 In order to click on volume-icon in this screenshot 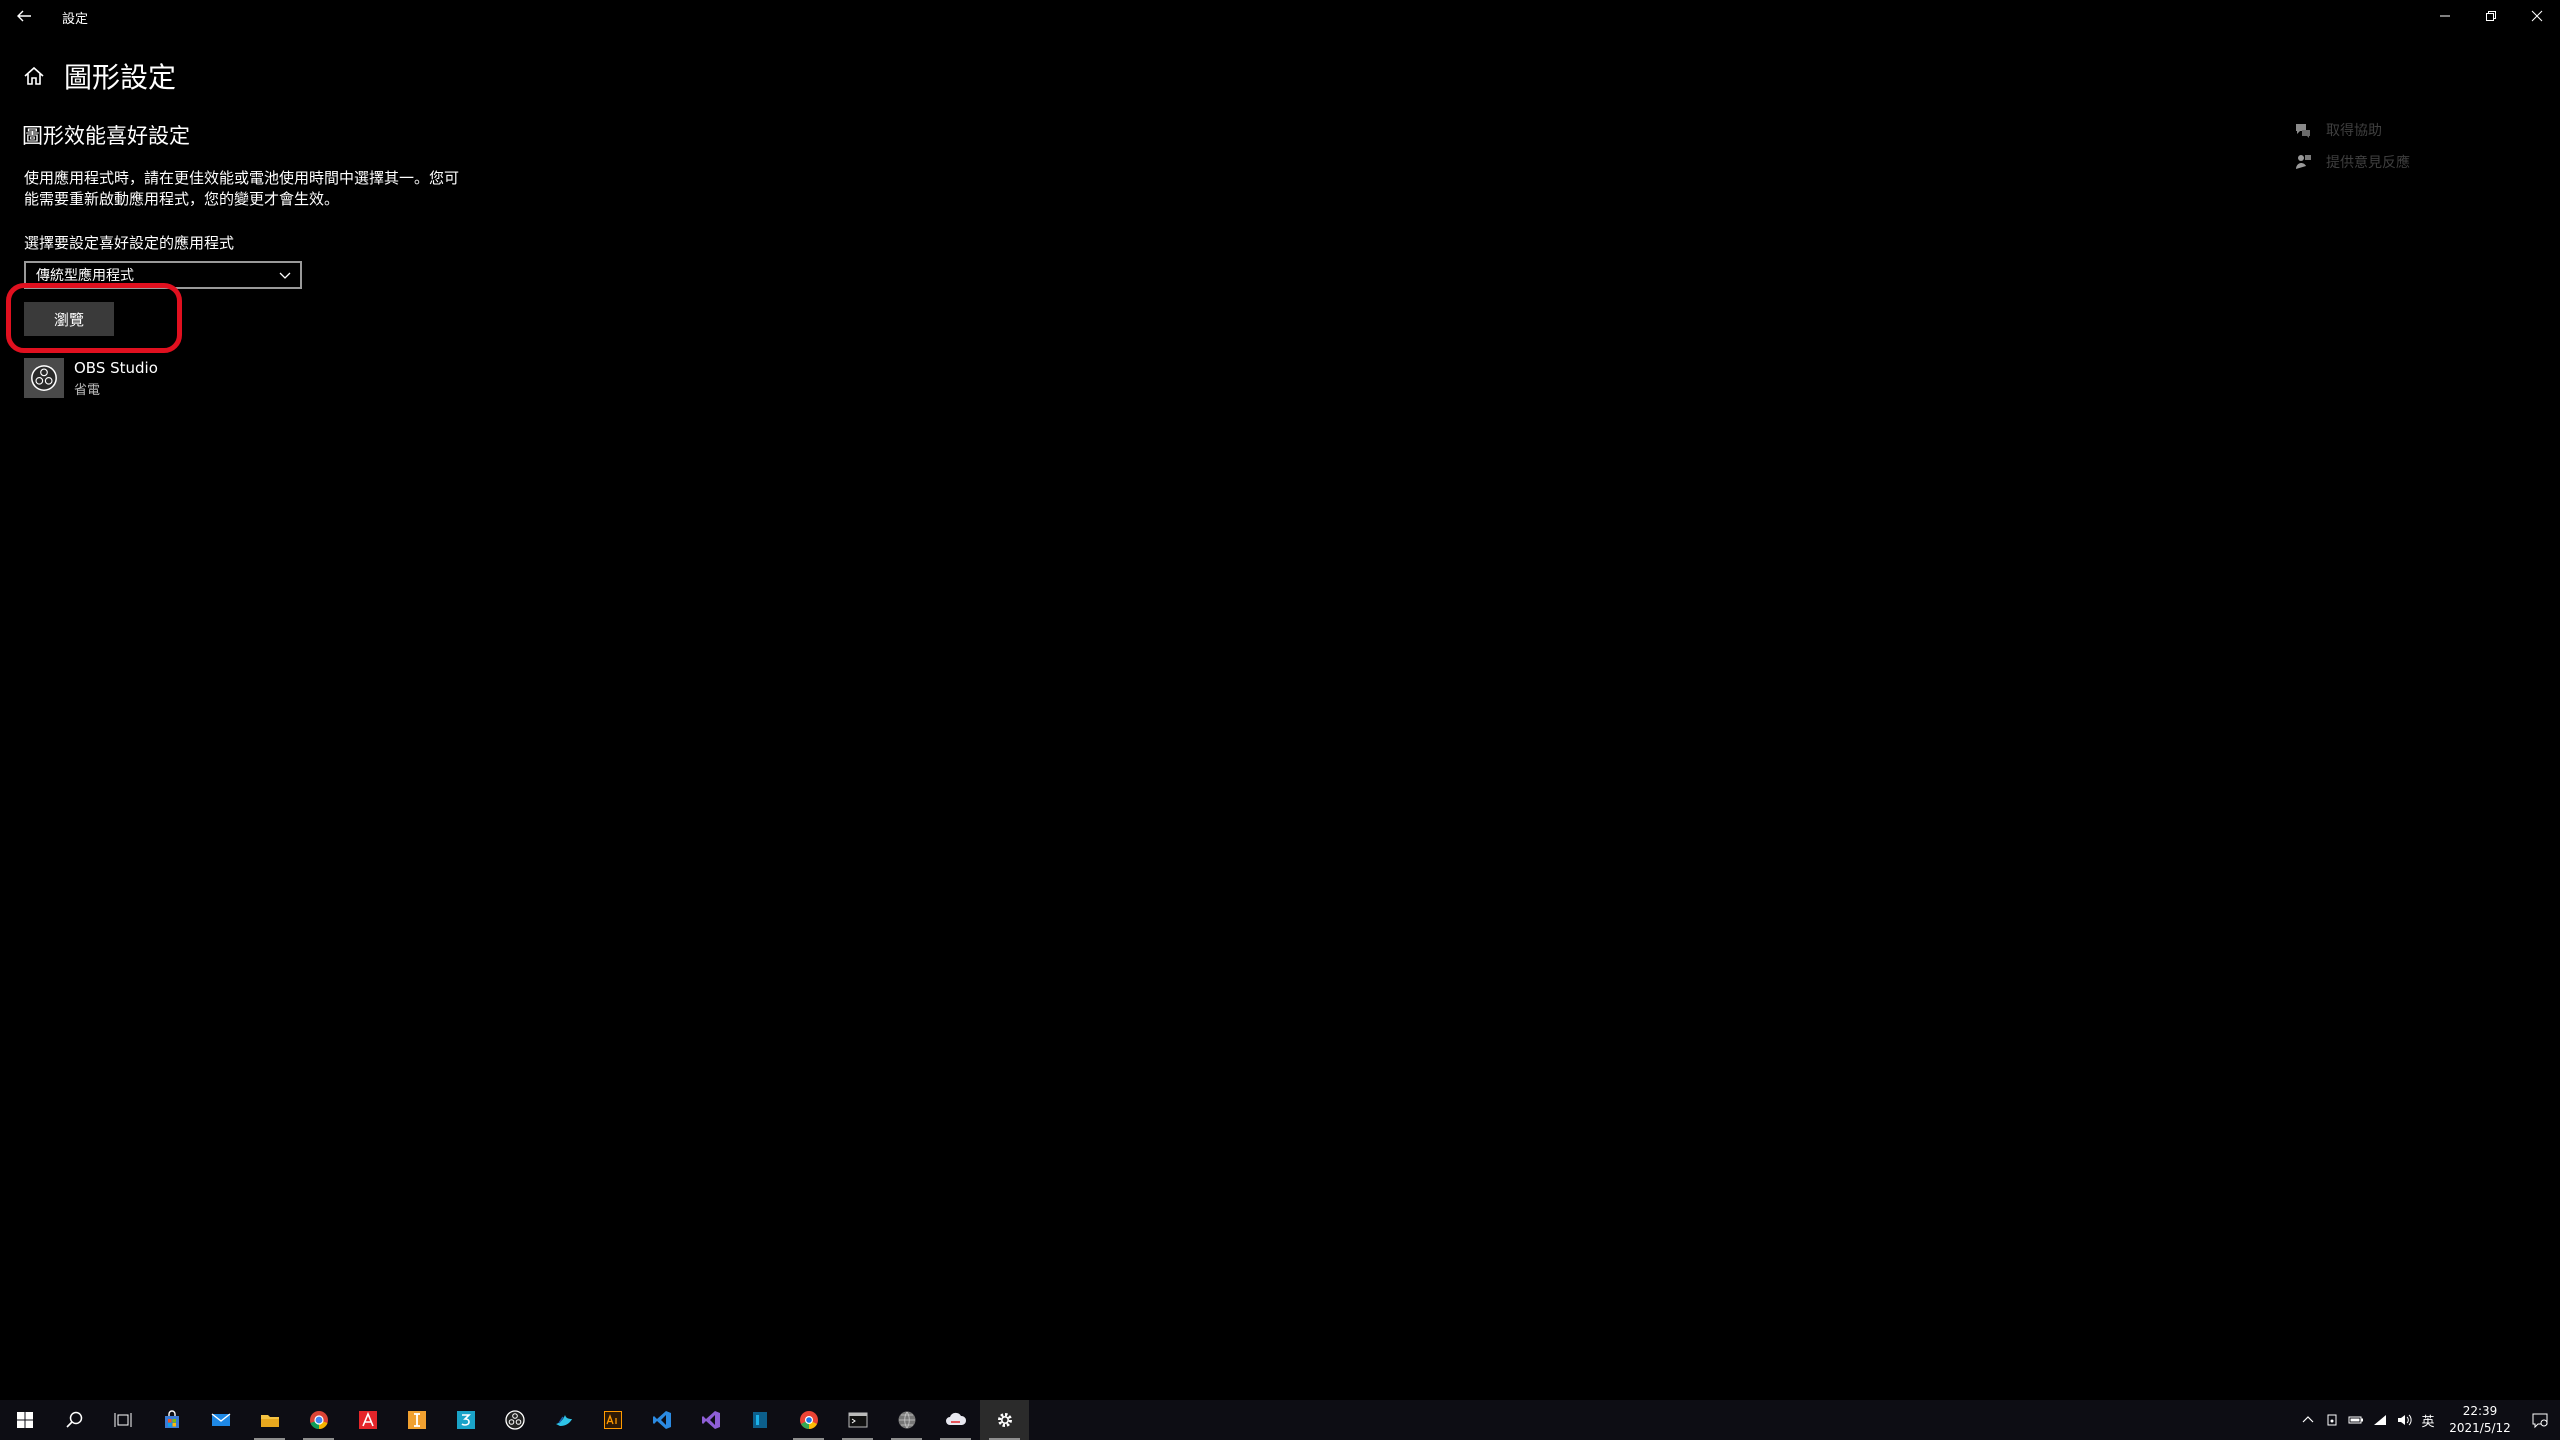, I will do `click(2405, 1420)`.